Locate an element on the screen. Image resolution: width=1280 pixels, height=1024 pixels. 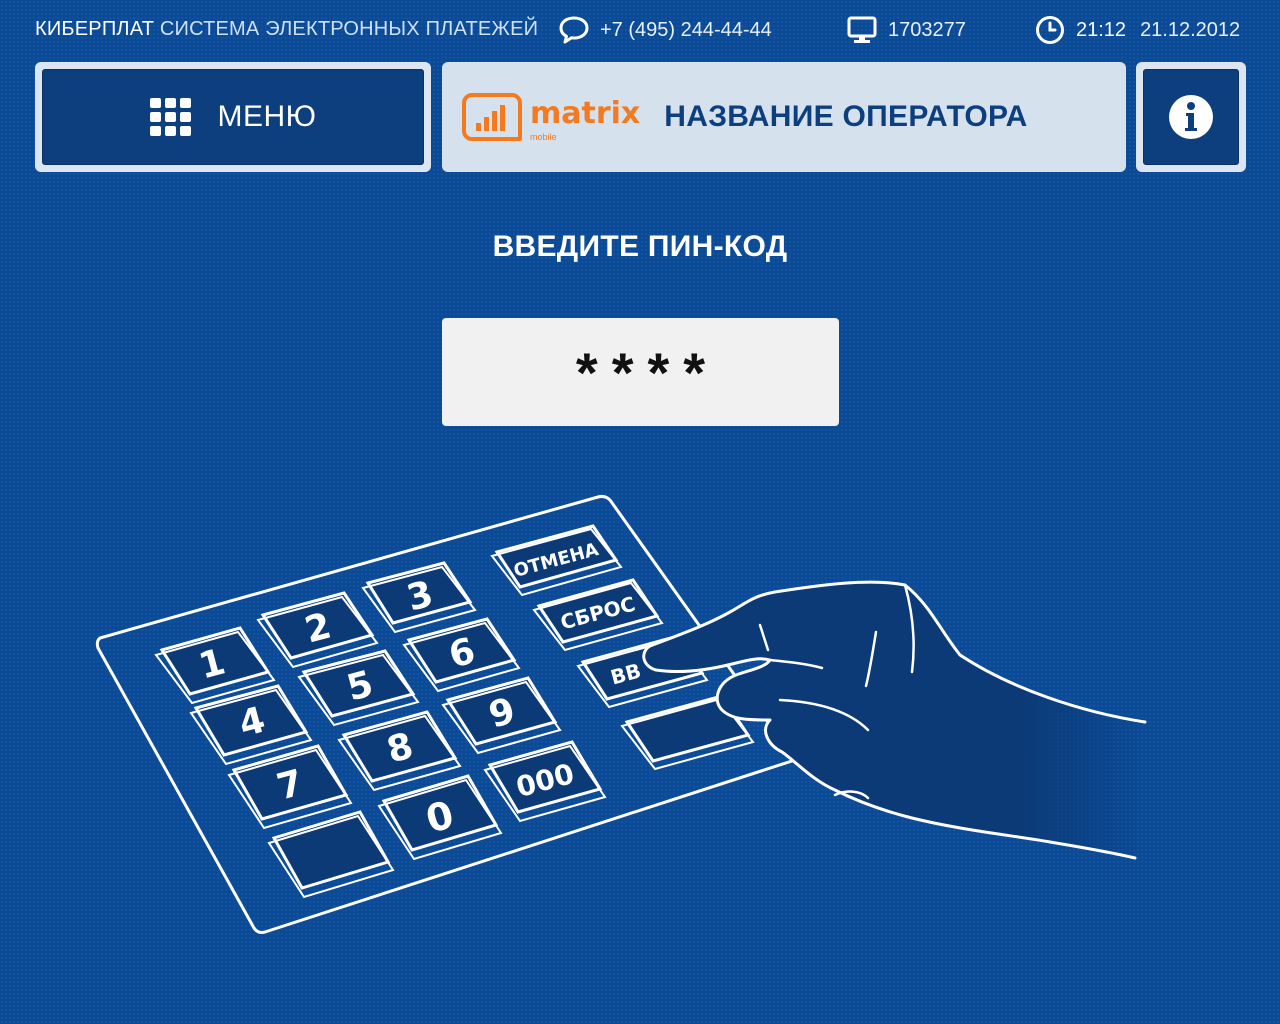
time: 21:12 is located at coordinates (1101, 29).